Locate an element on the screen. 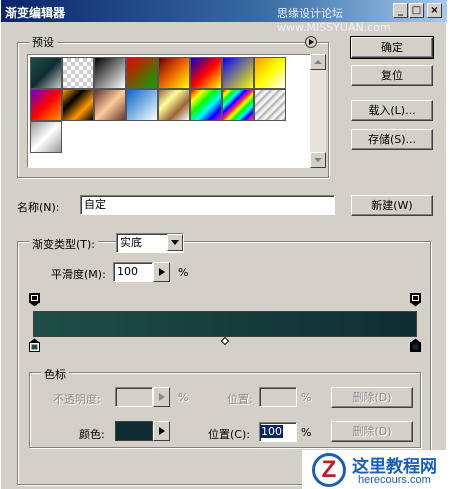 The image size is (450, 489). site-watermark-logo: Z 这里教程网 herecours.com is located at coordinates (376, 469).